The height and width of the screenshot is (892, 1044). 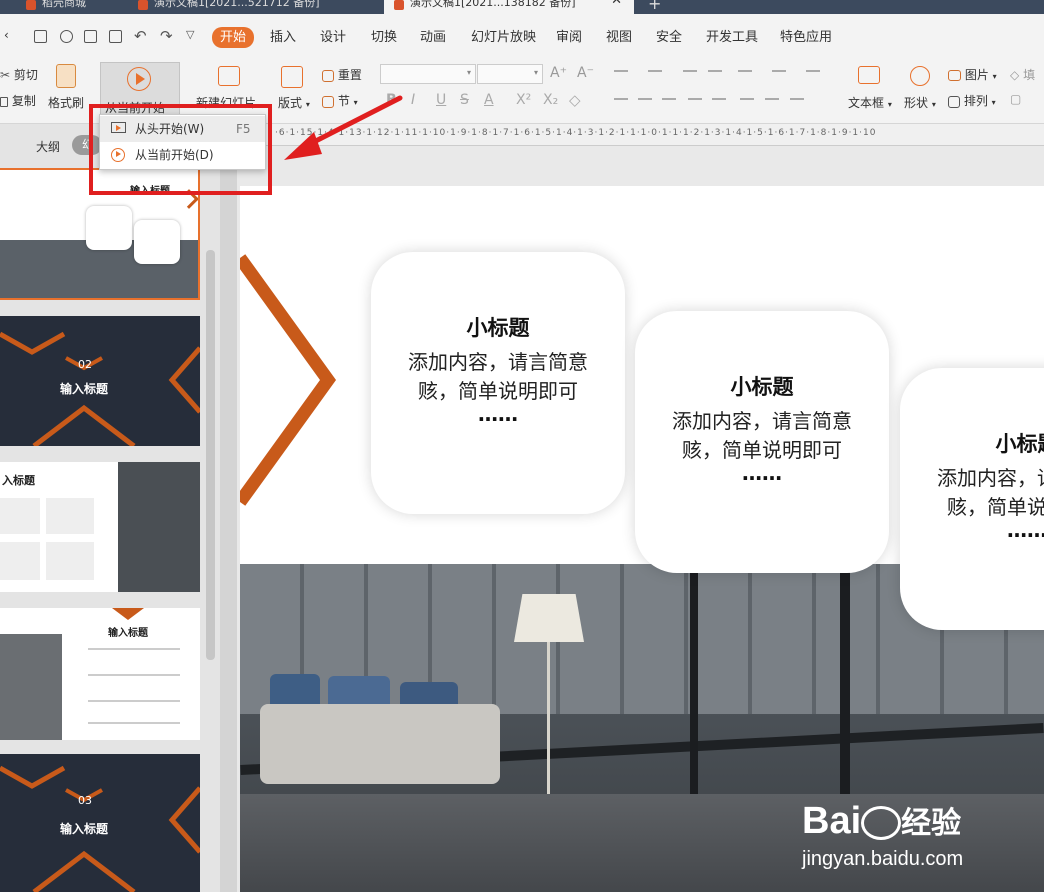 What do you see at coordinates (619, 38) in the screenshot?
I see `menu-view: 视图` at bounding box center [619, 38].